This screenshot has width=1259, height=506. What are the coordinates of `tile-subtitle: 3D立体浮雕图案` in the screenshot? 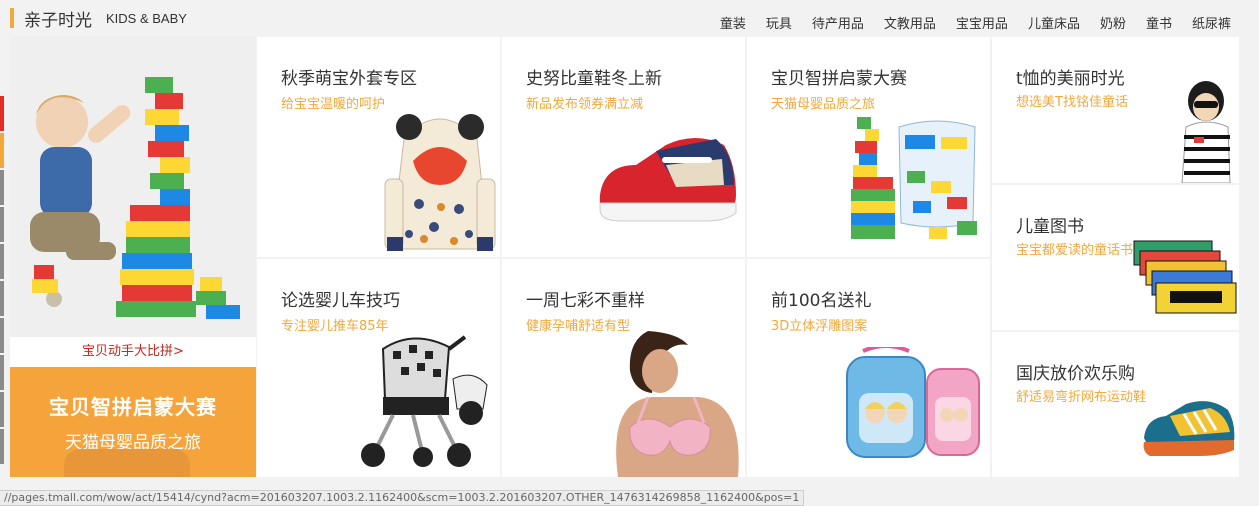 It's located at (819, 326).